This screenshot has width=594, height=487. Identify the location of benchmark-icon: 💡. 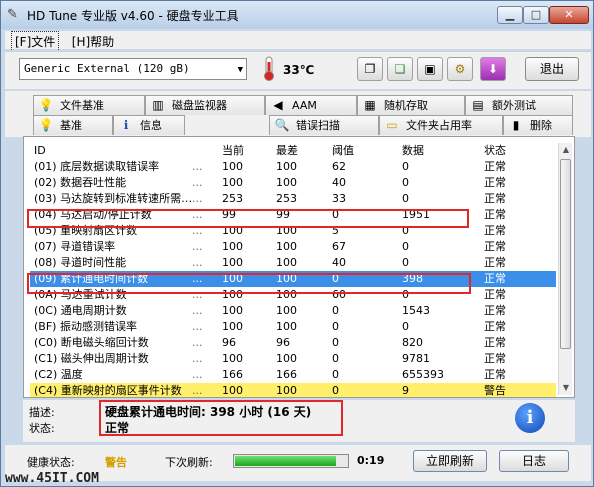
(46, 125).